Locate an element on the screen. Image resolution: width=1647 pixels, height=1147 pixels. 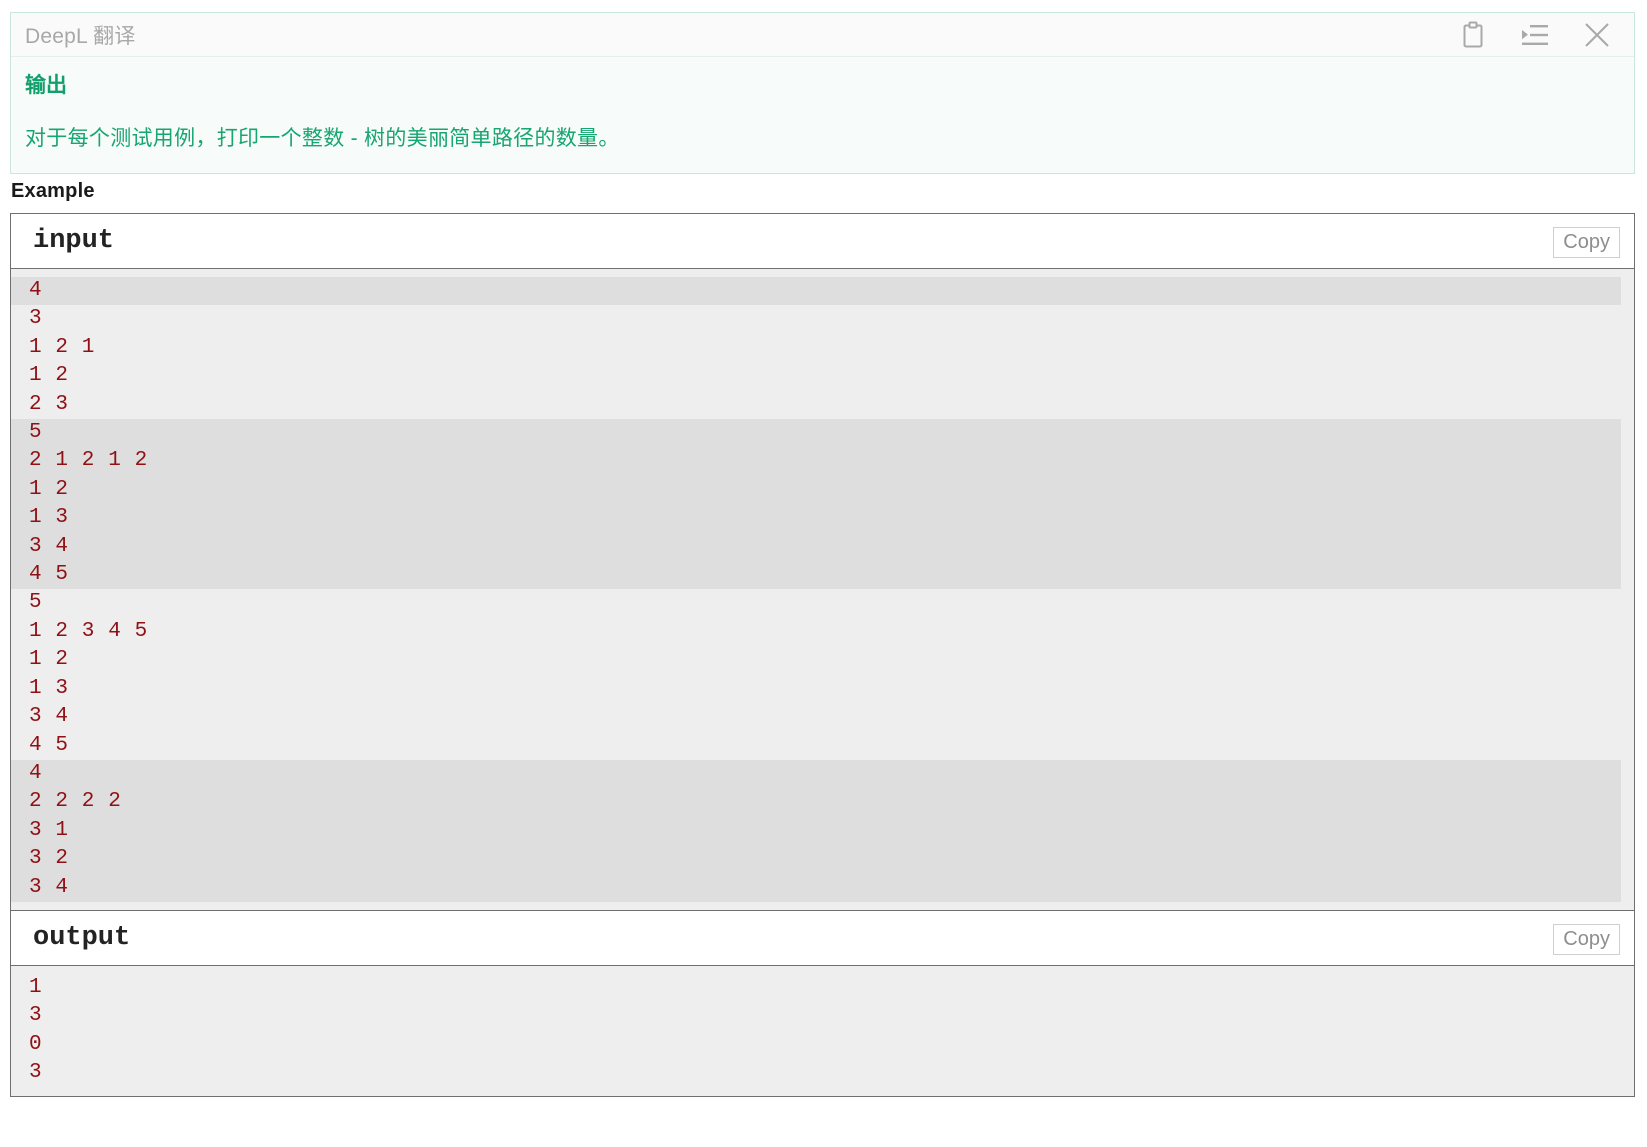
test-case-group: 5 2 1 2 1 2 1 2 1 3 3 4 4 5 is located at coordinates (816, 504).